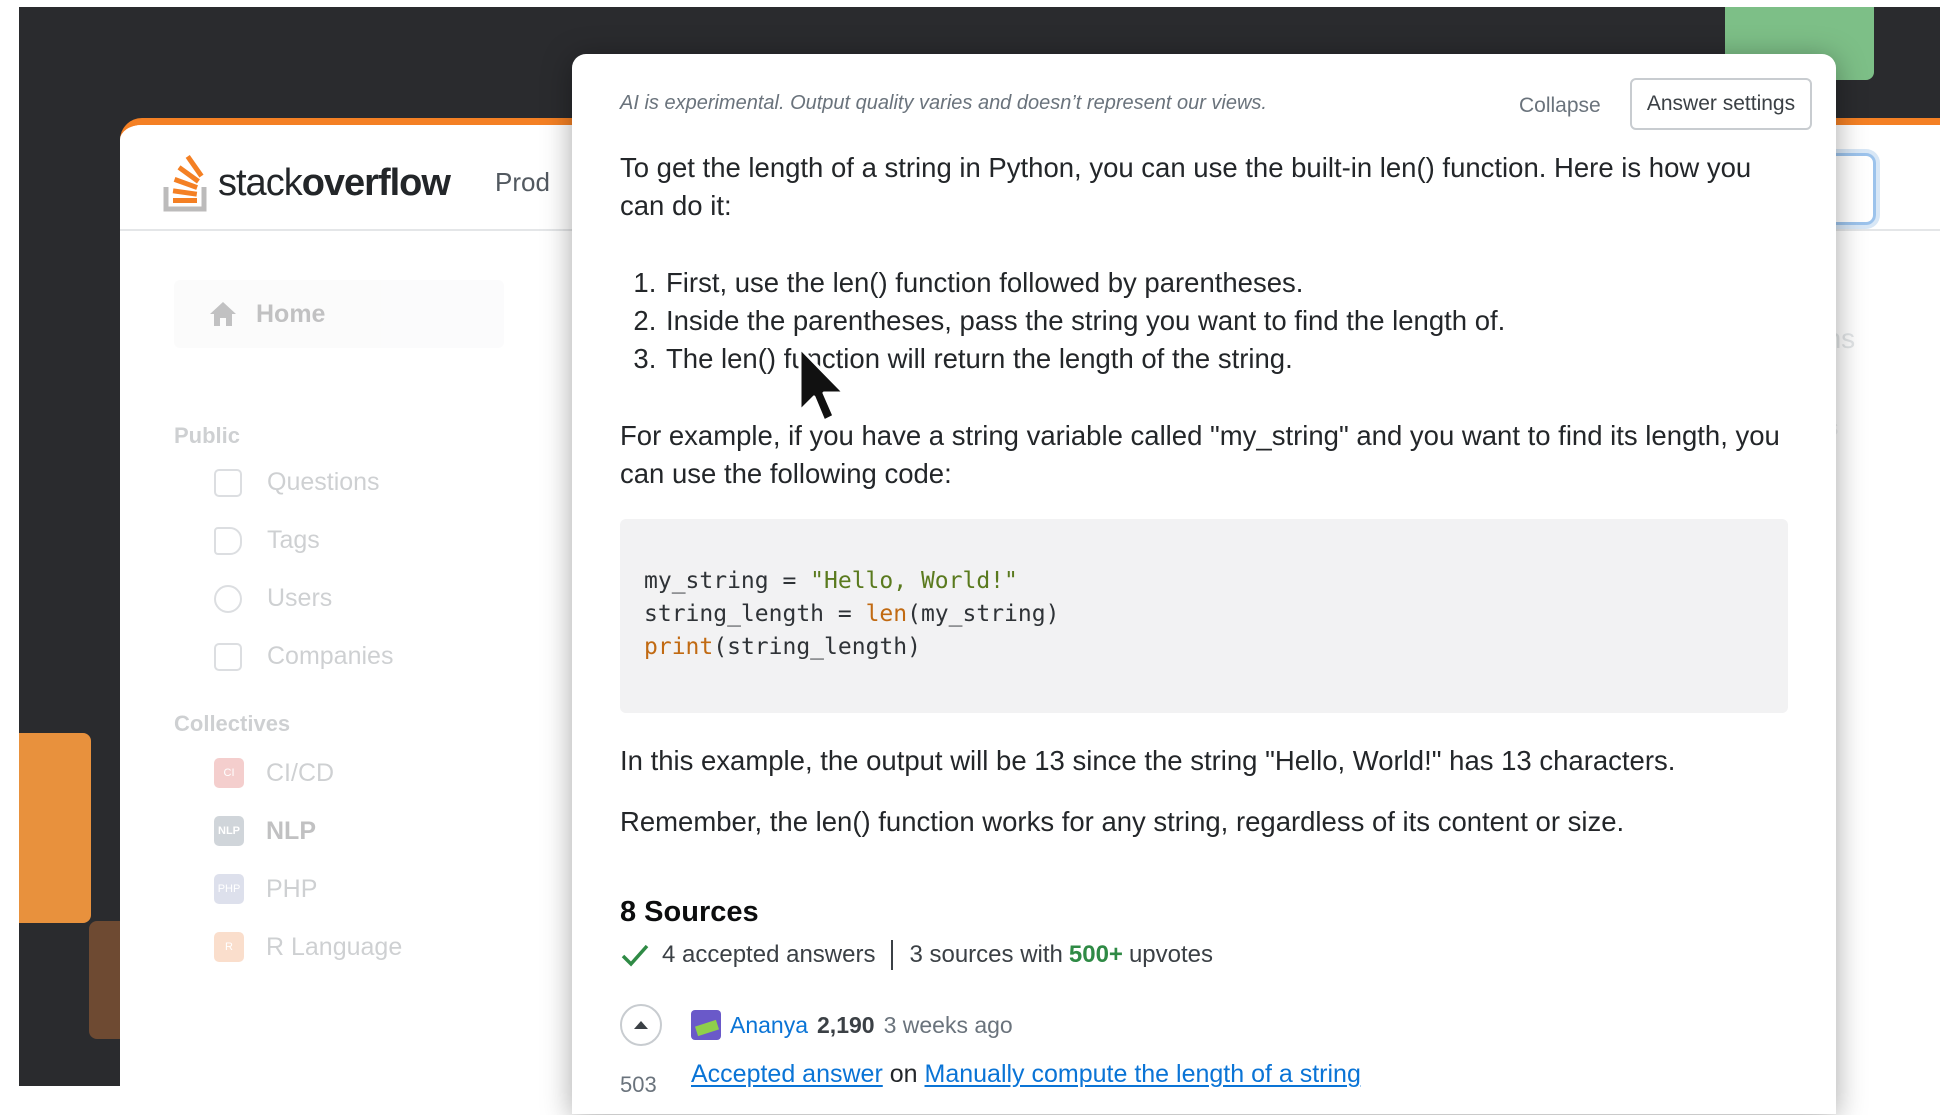 This screenshot has width=1940, height=1115. I want to click on sidebar-item-label: NLP, so click(291, 830).